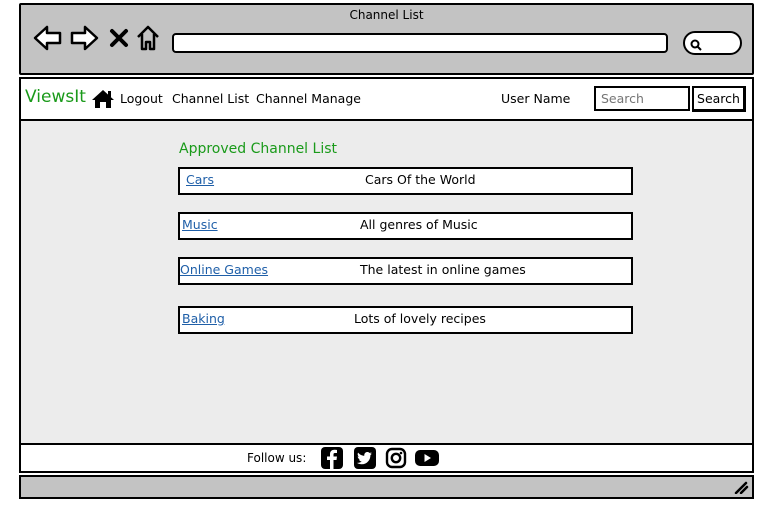 This screenshot has height=505, width=772. I want to click on search-input, so click(642, 98).